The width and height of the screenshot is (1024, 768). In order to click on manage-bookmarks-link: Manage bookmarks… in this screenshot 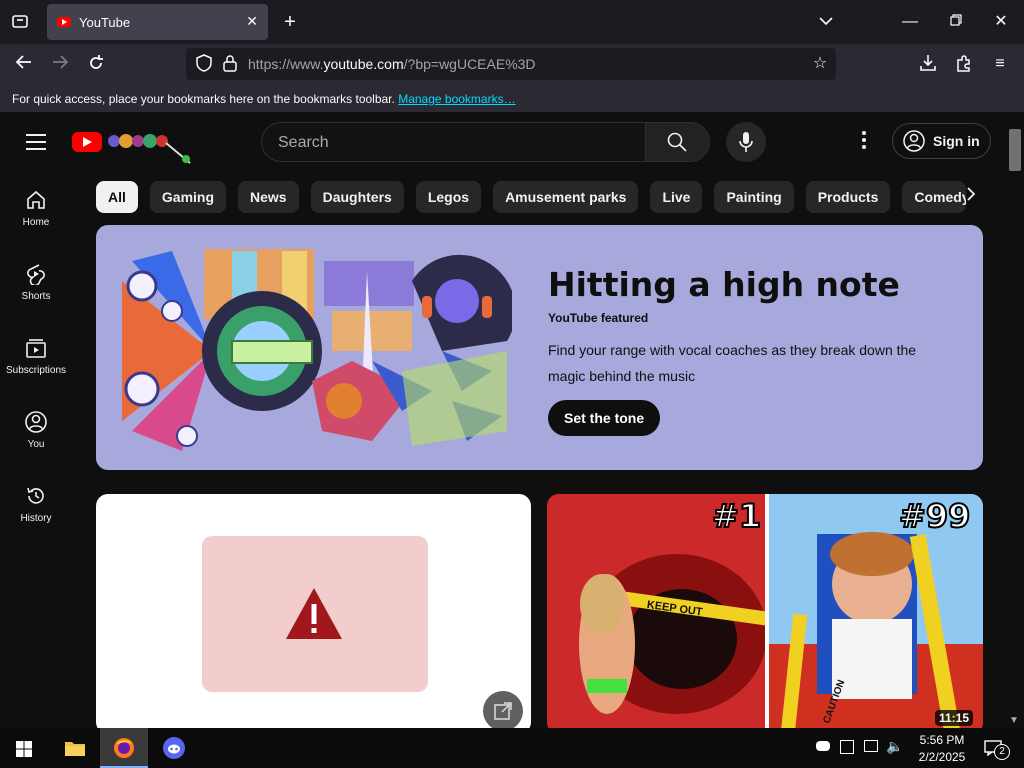, I will do `click(456, 99)`.